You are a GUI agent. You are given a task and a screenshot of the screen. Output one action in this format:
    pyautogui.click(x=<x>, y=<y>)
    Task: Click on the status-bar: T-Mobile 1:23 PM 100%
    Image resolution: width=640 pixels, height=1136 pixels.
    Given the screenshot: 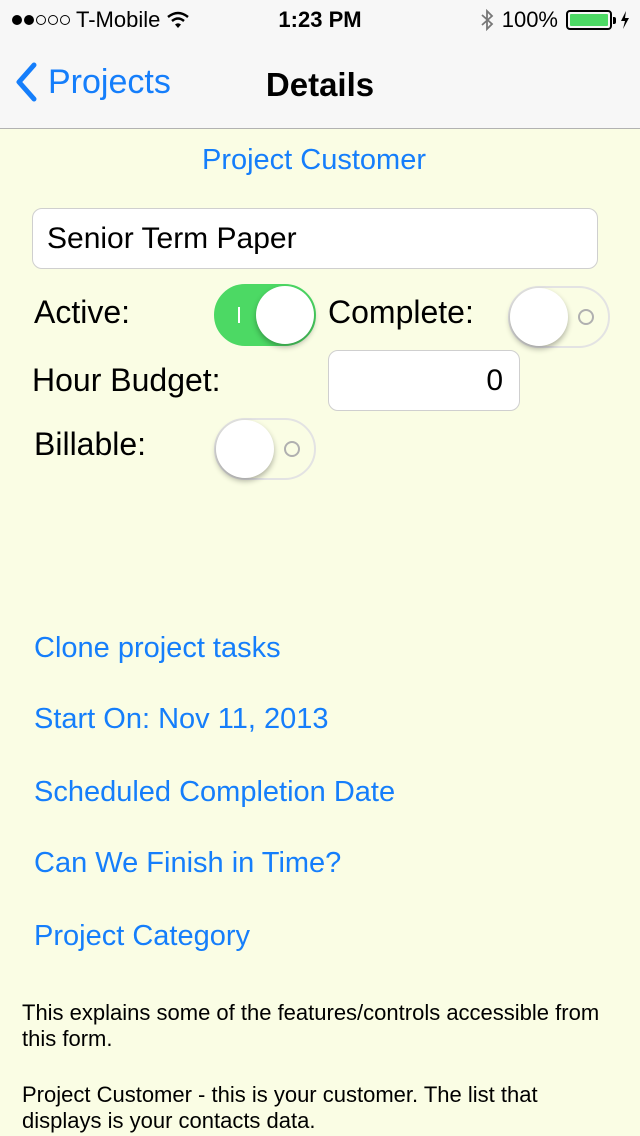 What is the action you would take?
    pyautogui.click(x=320, y=20)
    